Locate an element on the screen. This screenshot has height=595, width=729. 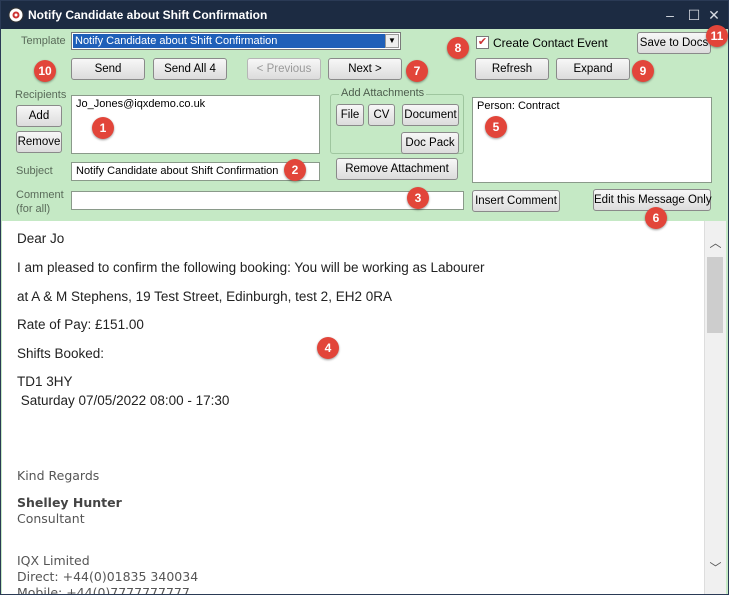
subject-label: Subject is located at coordinates (34, 171).